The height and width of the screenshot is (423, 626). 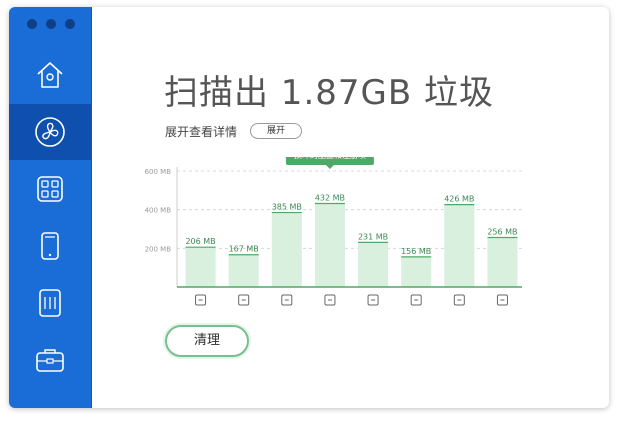 I want to click on config-icon, so click(x=330, y=300).